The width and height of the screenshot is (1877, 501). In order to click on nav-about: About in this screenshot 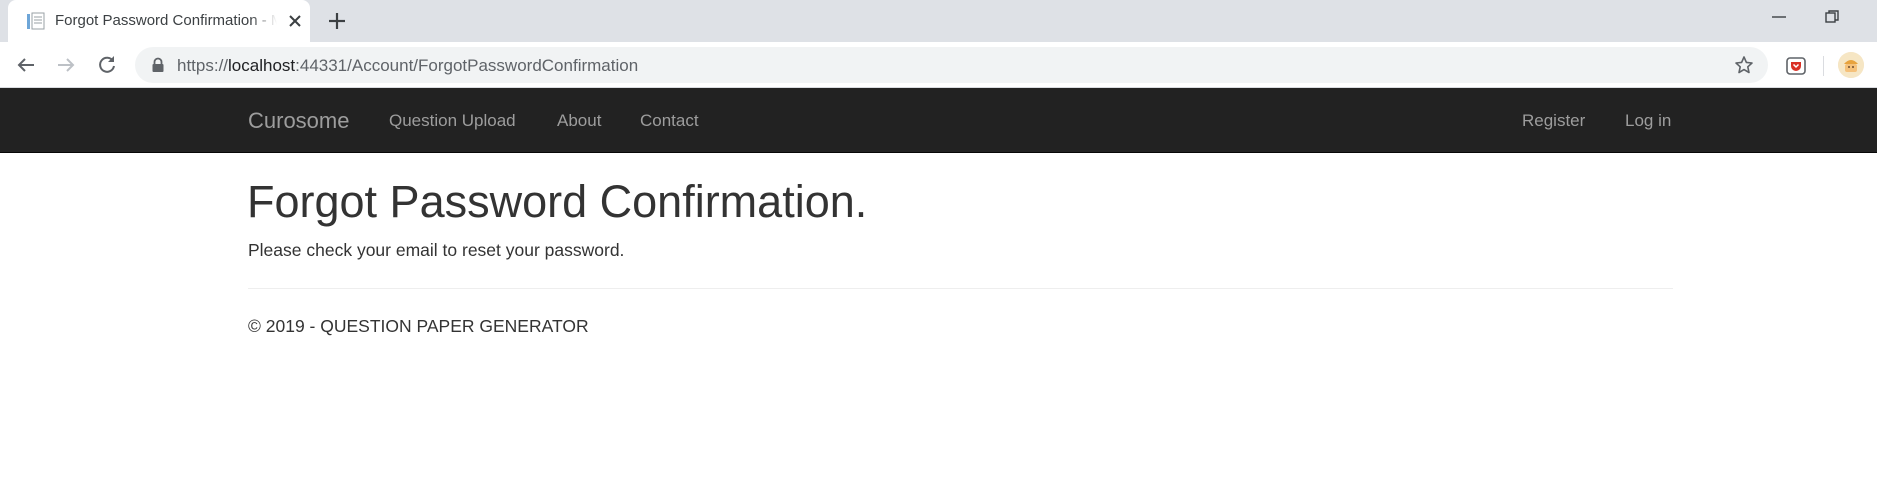, I will do `click(579, 121)`.